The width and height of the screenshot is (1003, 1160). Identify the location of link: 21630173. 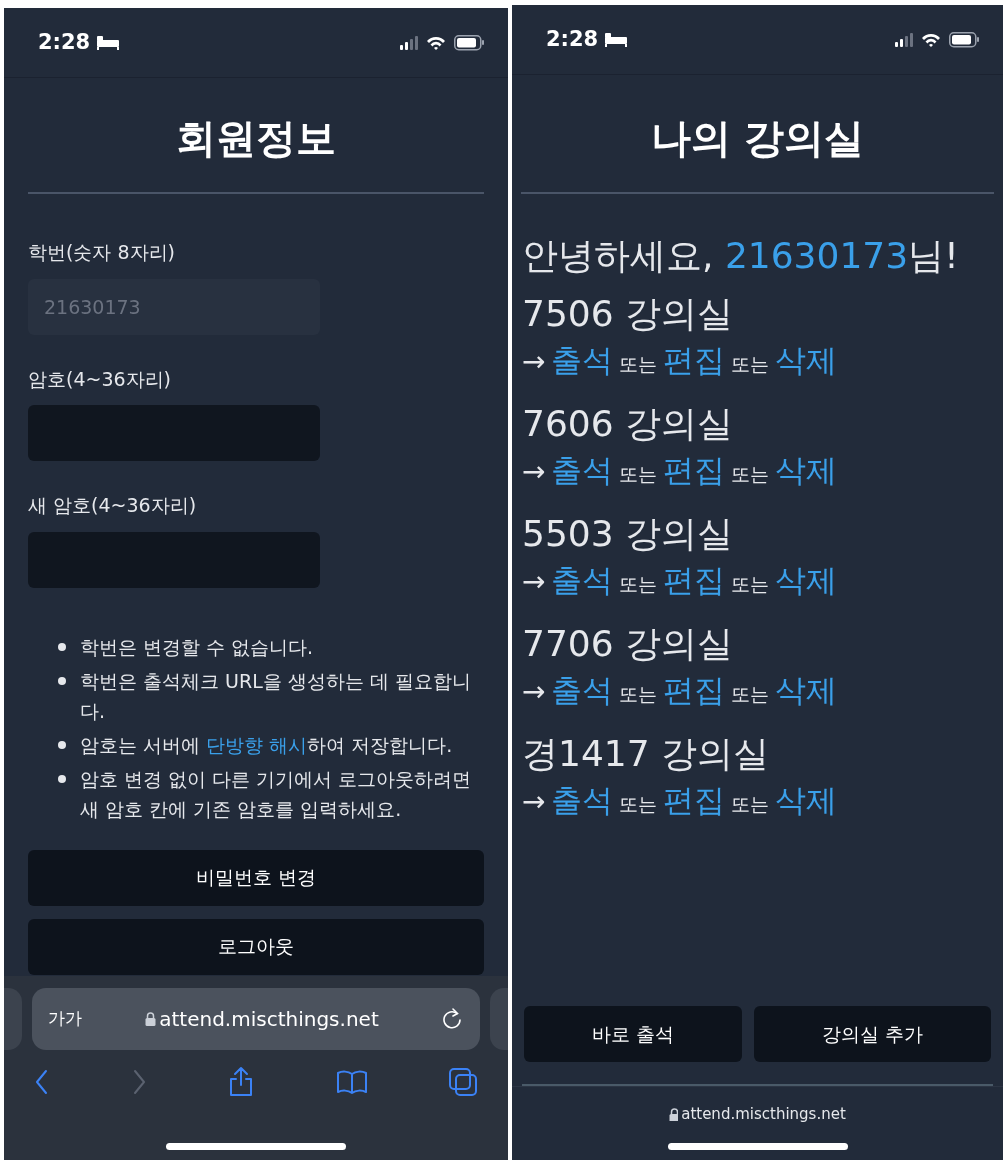
(816, 255).